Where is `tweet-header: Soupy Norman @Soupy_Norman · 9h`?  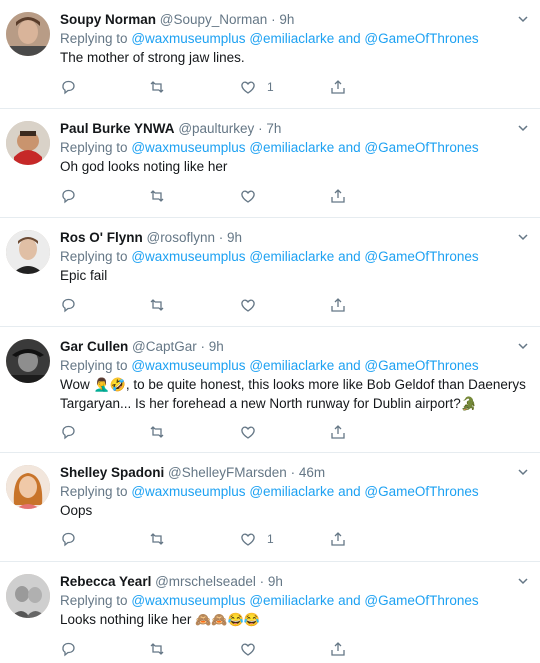
tweet-header: Soupy Norman @Soupy_Norman · 9h is located at coordinates (177, 19).